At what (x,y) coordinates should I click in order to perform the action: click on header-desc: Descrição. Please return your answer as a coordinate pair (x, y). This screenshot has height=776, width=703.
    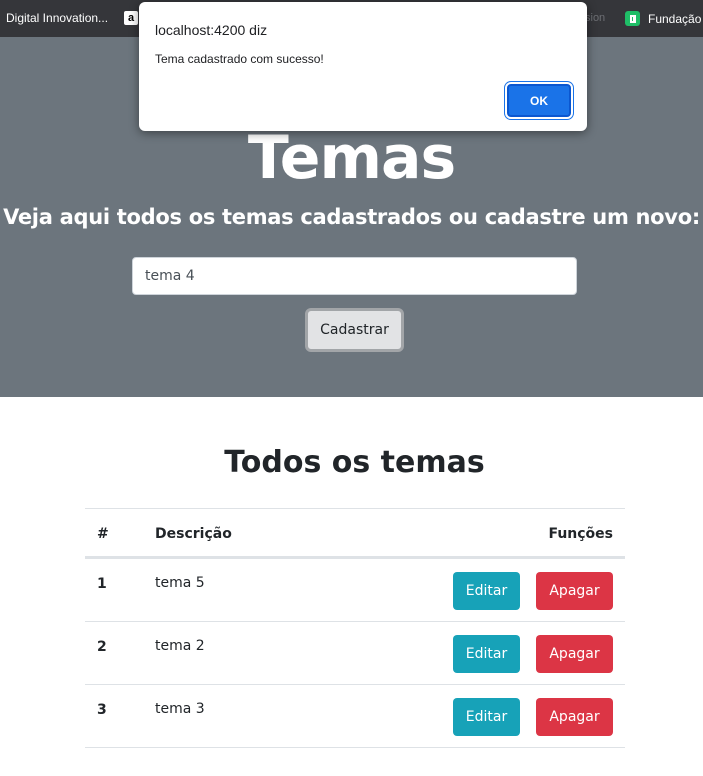
    Looking at the image, I should click on (193, 534).